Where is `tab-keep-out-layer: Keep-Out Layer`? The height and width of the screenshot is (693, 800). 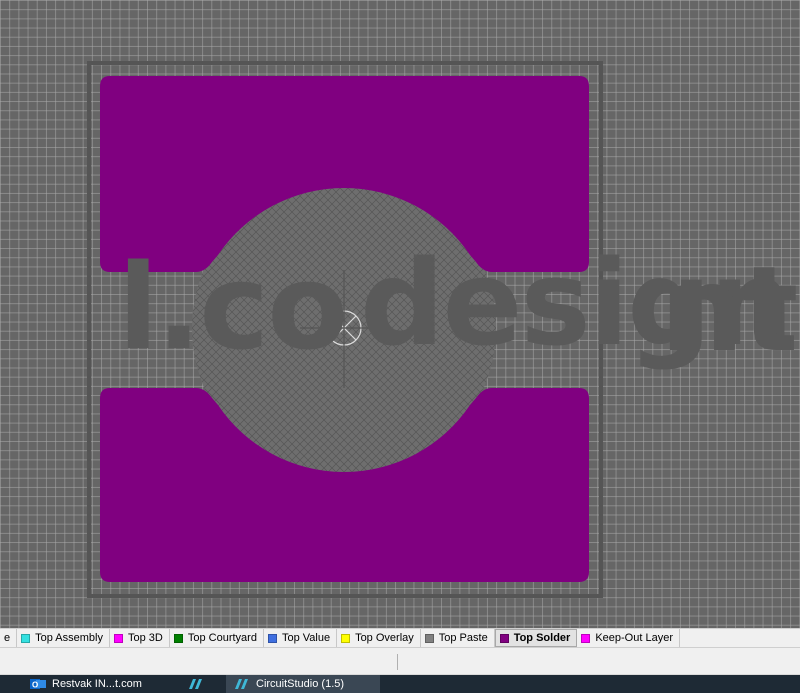 tab-keep-out-layer: Keep-Out Layer is located at coordinates (628, 638).